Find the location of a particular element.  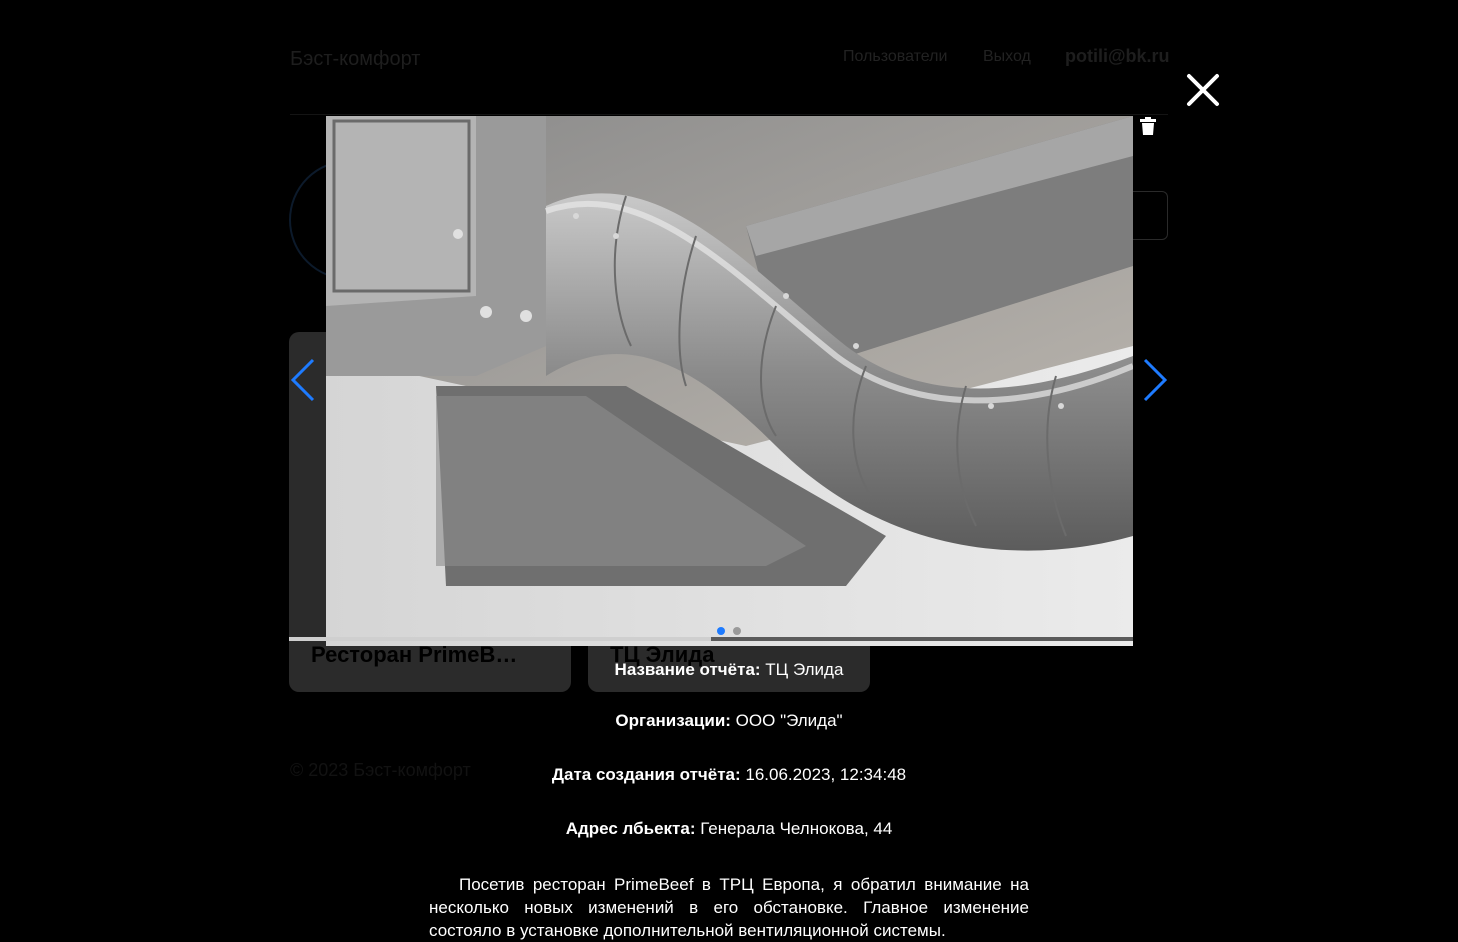

nav-users-link: Пользователи is located at coordinates (895, 57).